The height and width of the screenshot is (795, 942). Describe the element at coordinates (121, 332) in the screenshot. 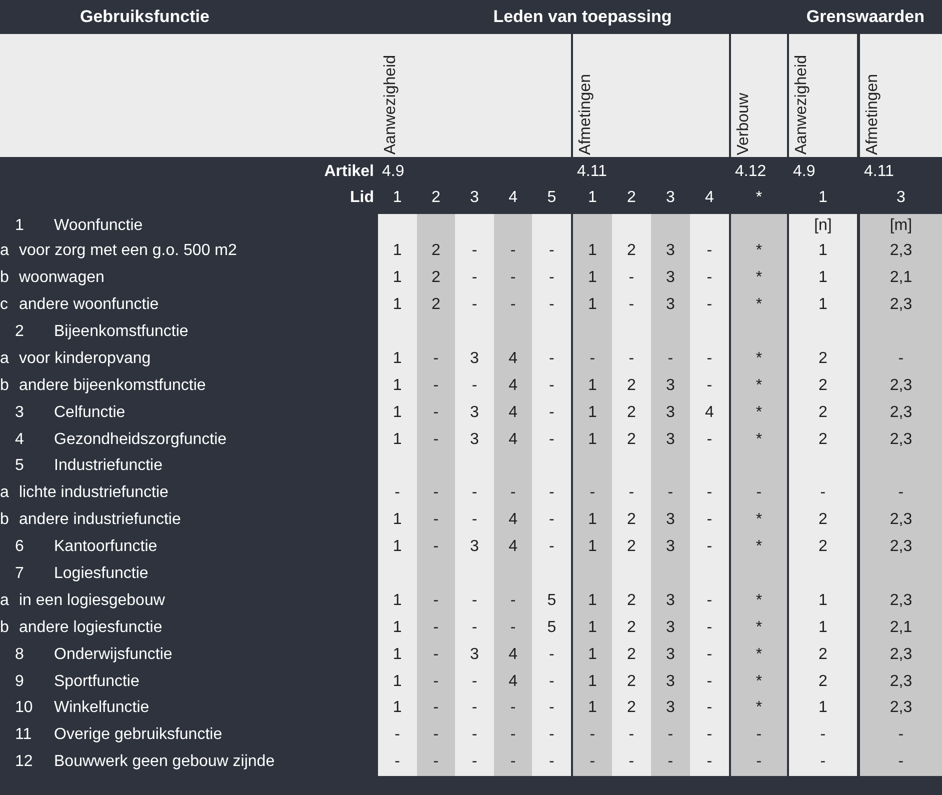

I see `function-name: Bijeenkomstfunctie` at that location.